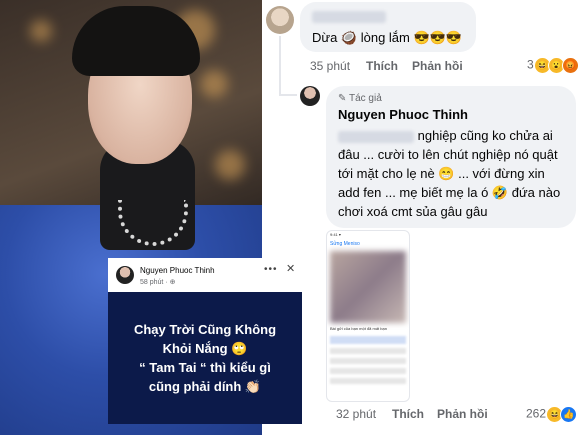 The image size is (580, 435). Describe the element at coordinates (280, 66) in the screenshot. I see `thread-line` at that location.